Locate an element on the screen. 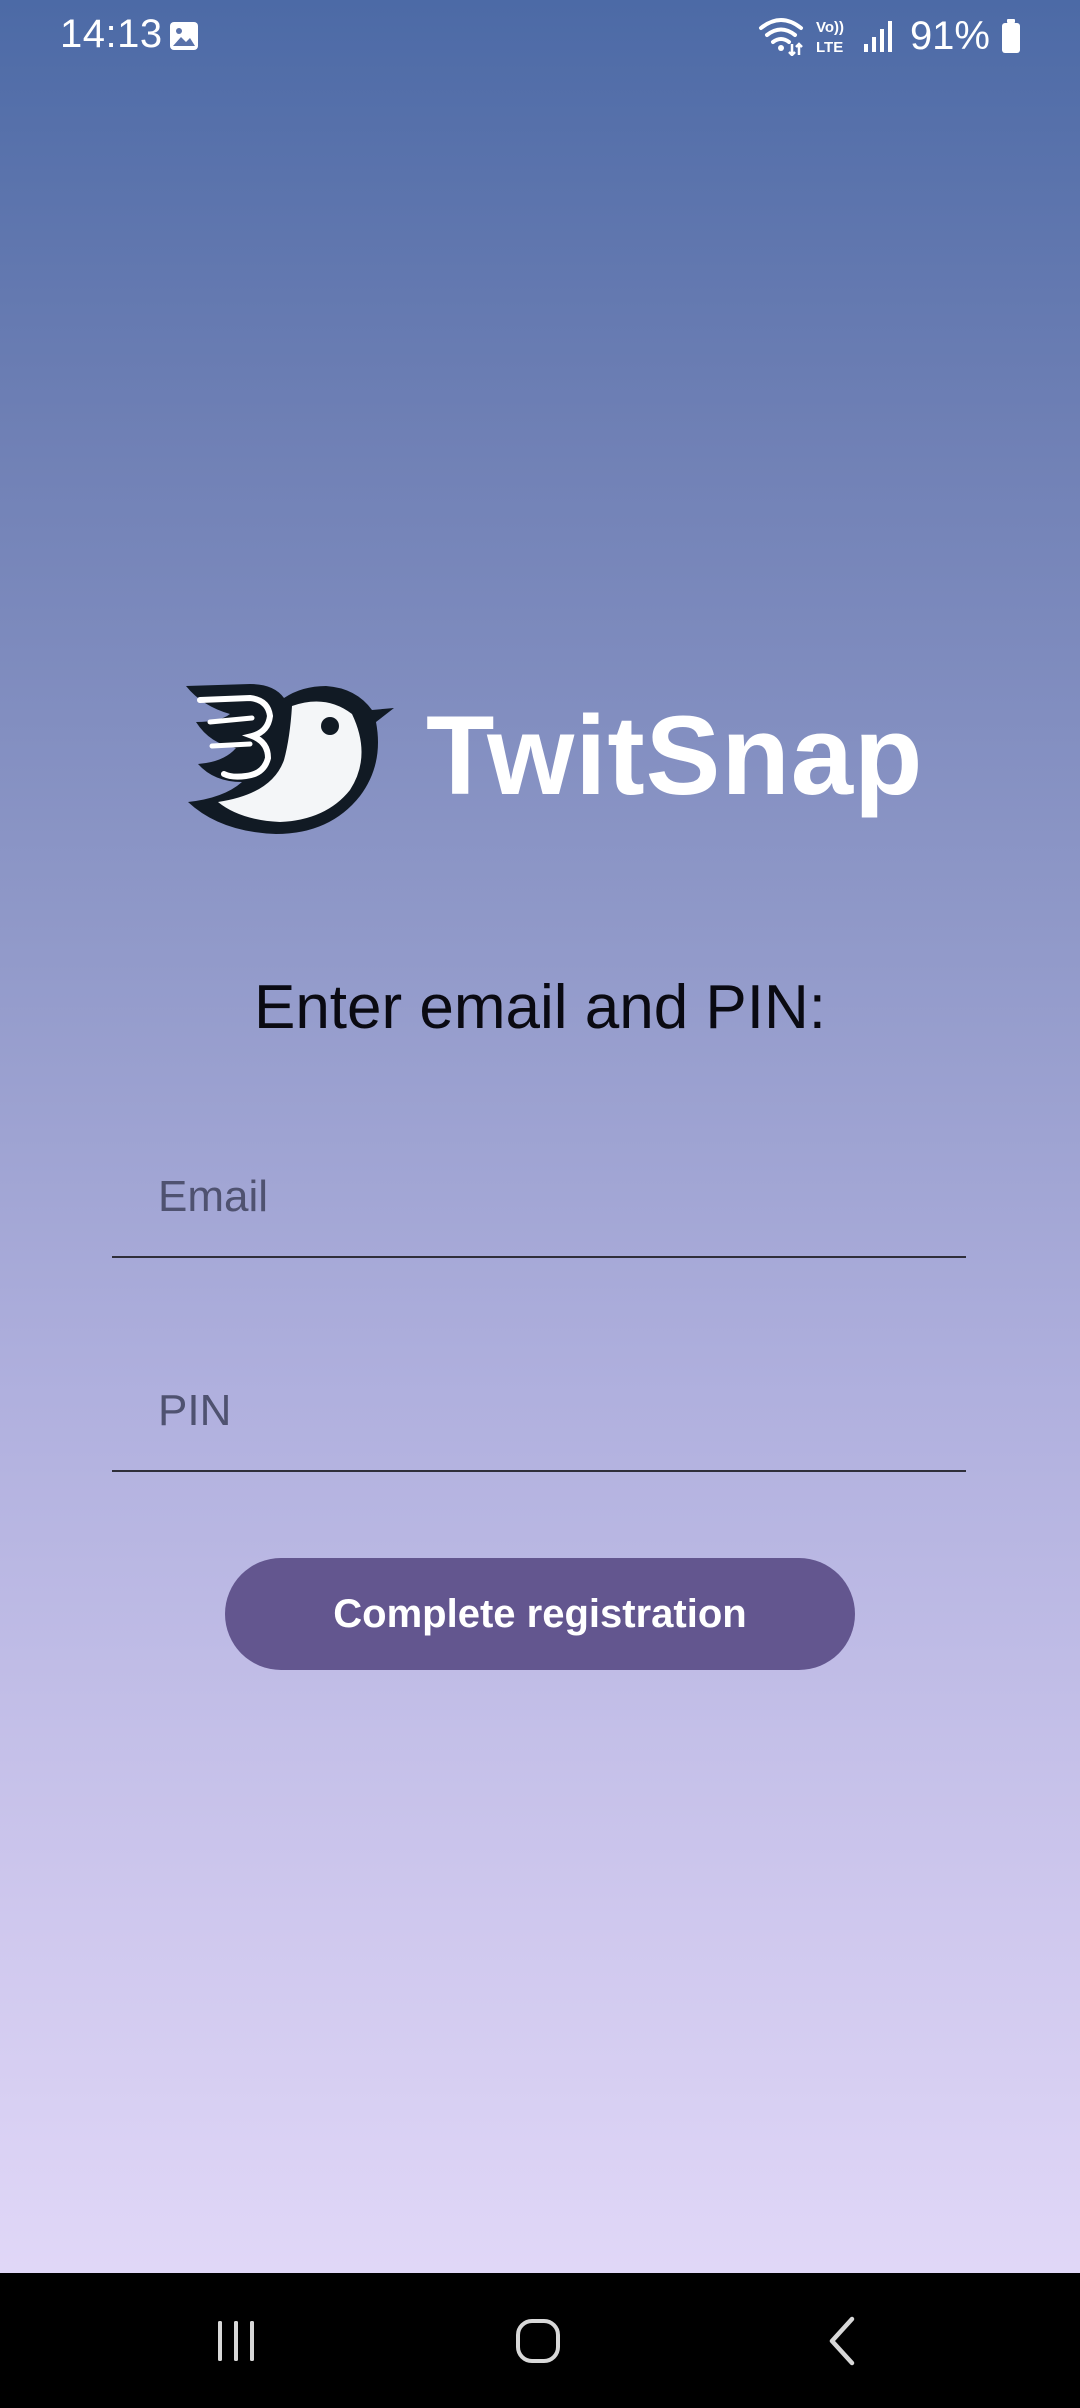 This screenshot has height=2408, width=1080. back-button is located at coordinates (842, 2340).